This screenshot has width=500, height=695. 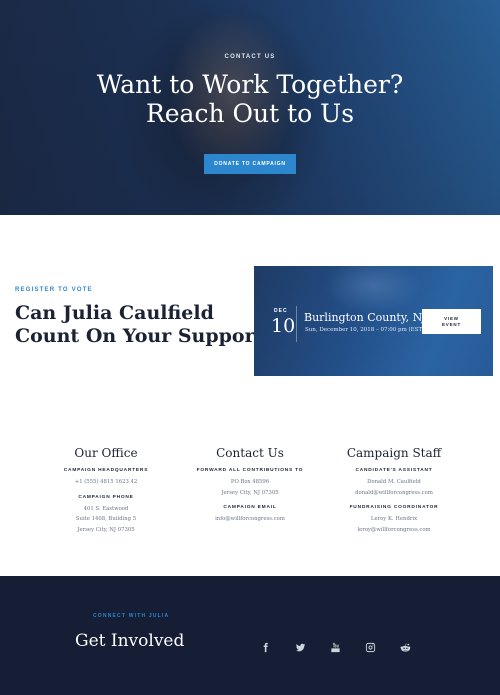 What do you see at coordinates (394, 519) in the screenshot?
I see `coordinator-name: Leroy K. Hendrix` at bounding box center [394, 519].